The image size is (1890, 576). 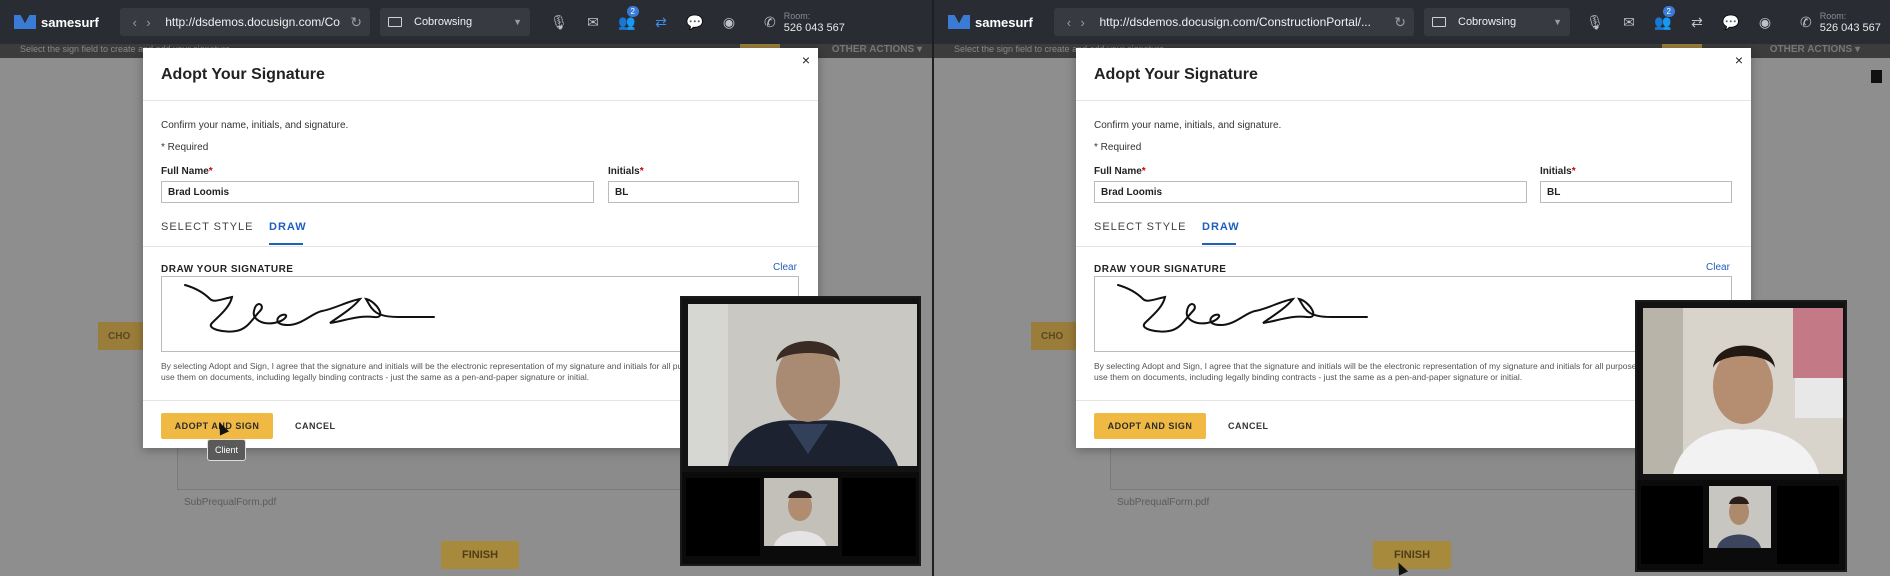 I want to click on pdf-filename: SubPrequalForm.pdf, so click(x=1163, y=502).